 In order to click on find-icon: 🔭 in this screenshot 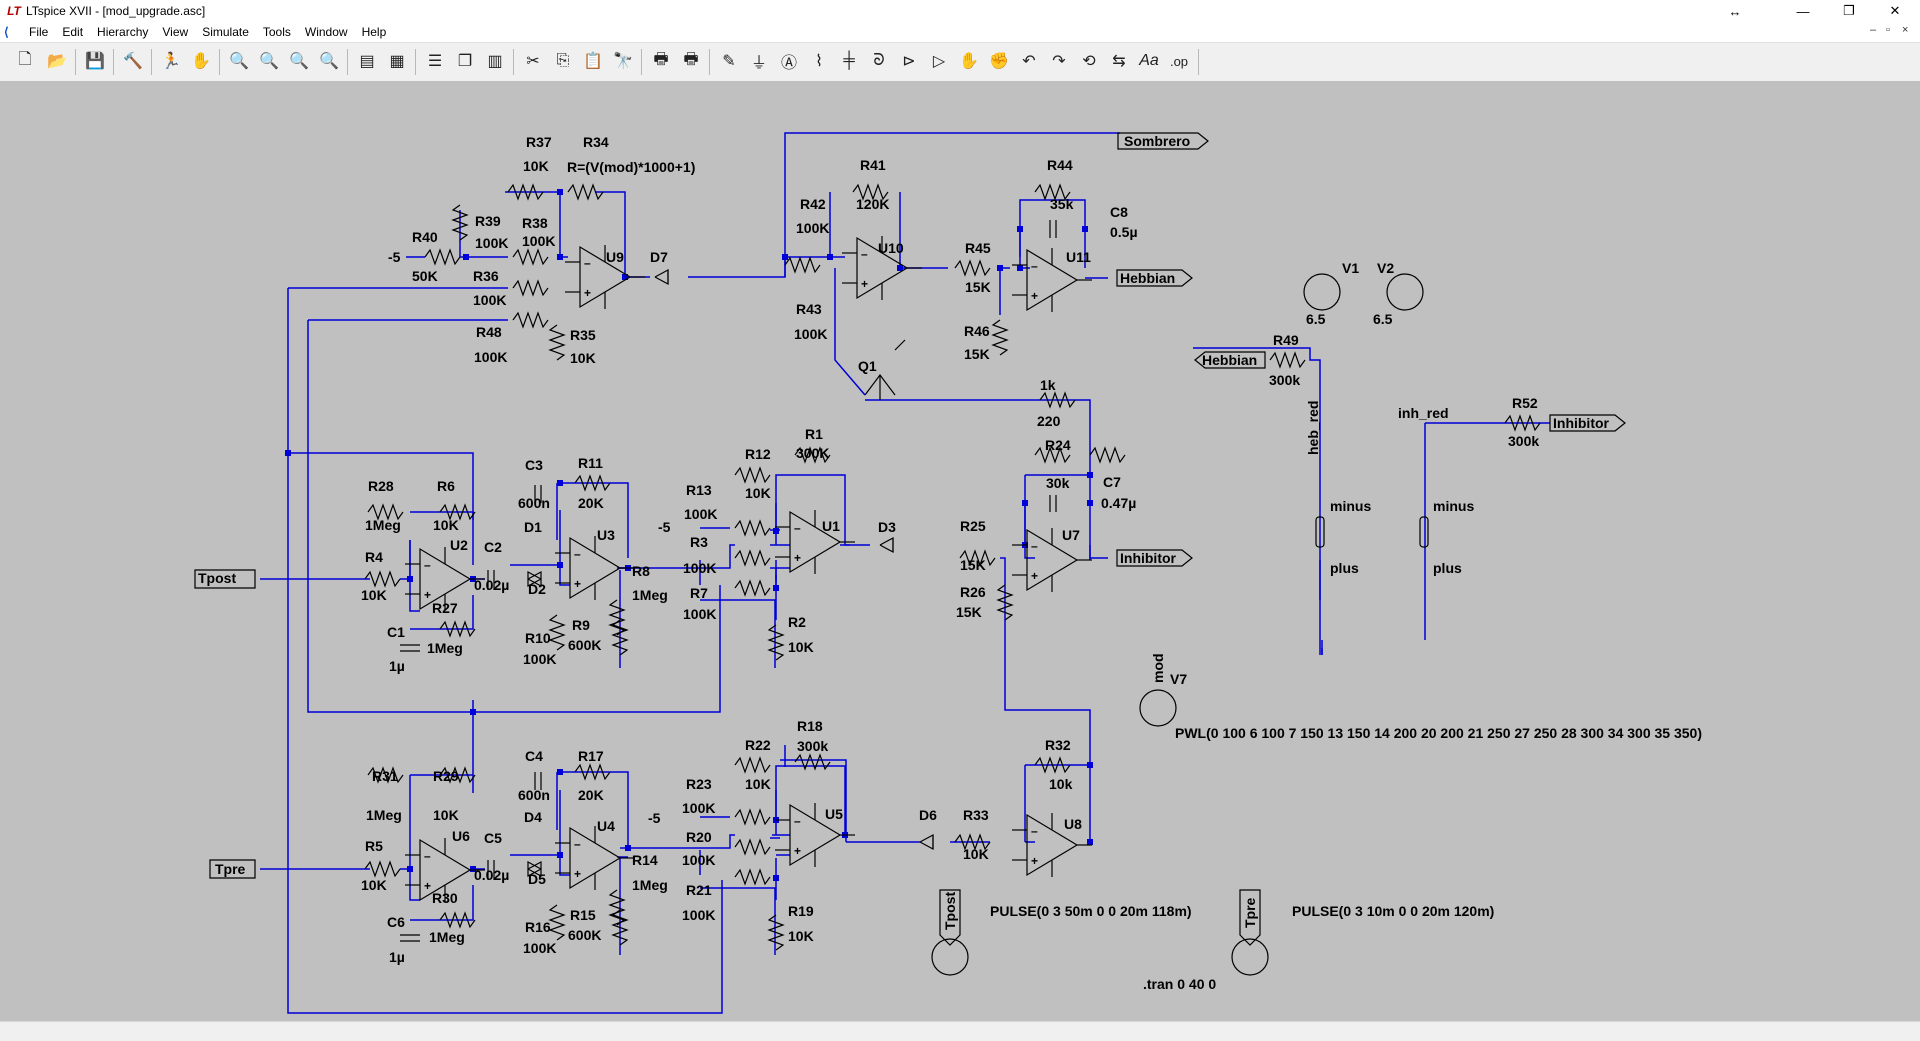, I will do `click(623, 61)`.